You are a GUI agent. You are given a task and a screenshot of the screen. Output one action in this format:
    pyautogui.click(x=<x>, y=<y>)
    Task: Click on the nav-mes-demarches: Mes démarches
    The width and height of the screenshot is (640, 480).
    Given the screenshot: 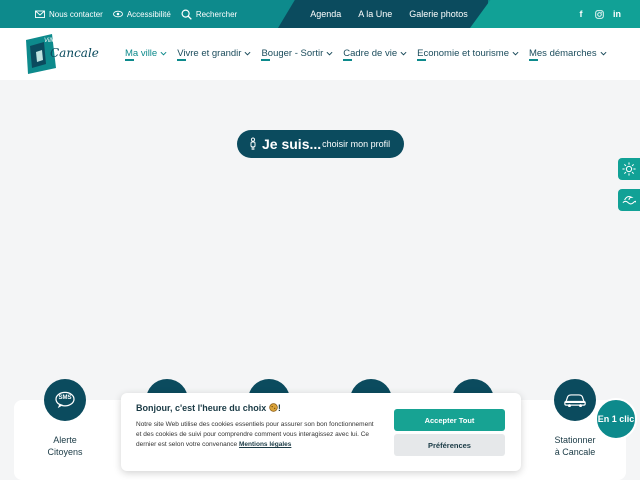 What is the action you would take?
    pyautogui.click(x=567, y=54)
    